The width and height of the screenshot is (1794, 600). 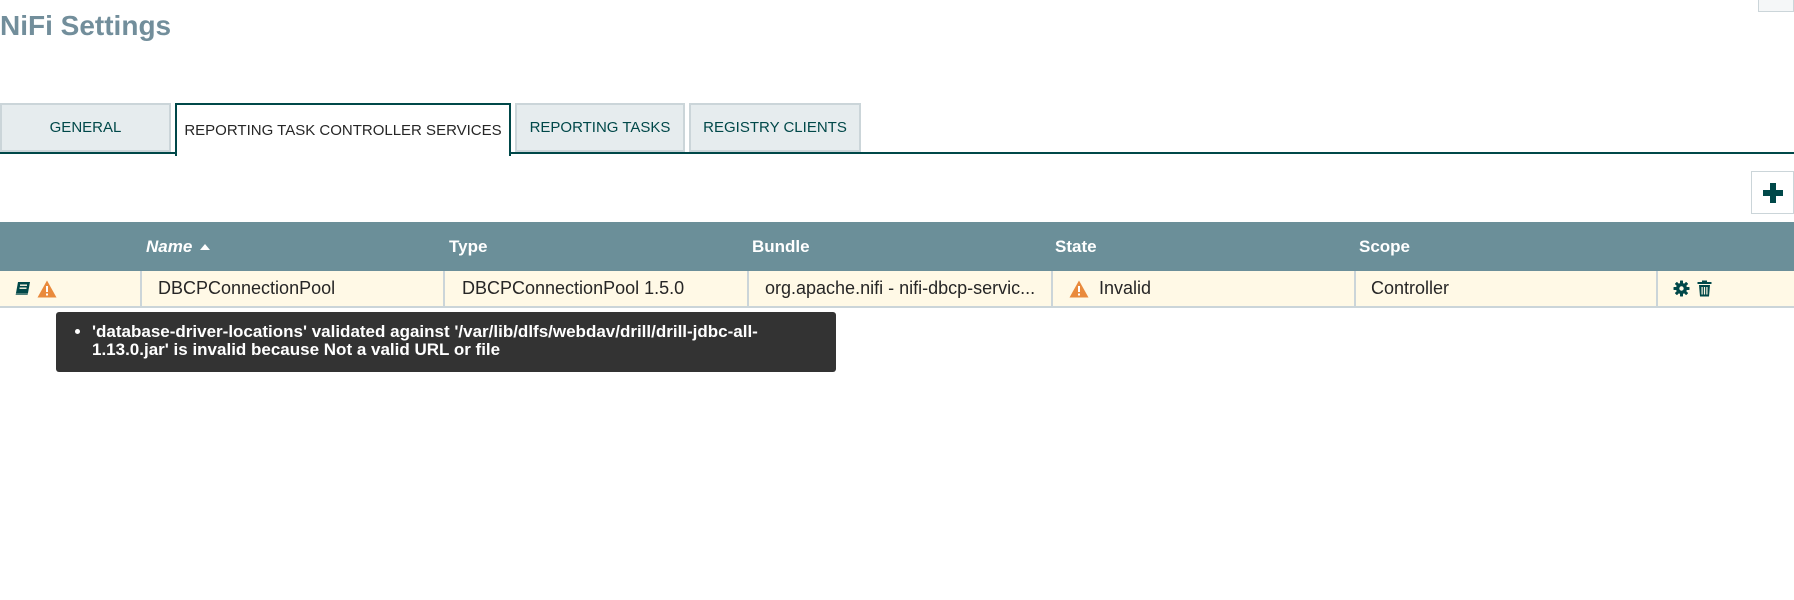 I want to click on cell-state: Invalid, so click(x=1202, y=288).